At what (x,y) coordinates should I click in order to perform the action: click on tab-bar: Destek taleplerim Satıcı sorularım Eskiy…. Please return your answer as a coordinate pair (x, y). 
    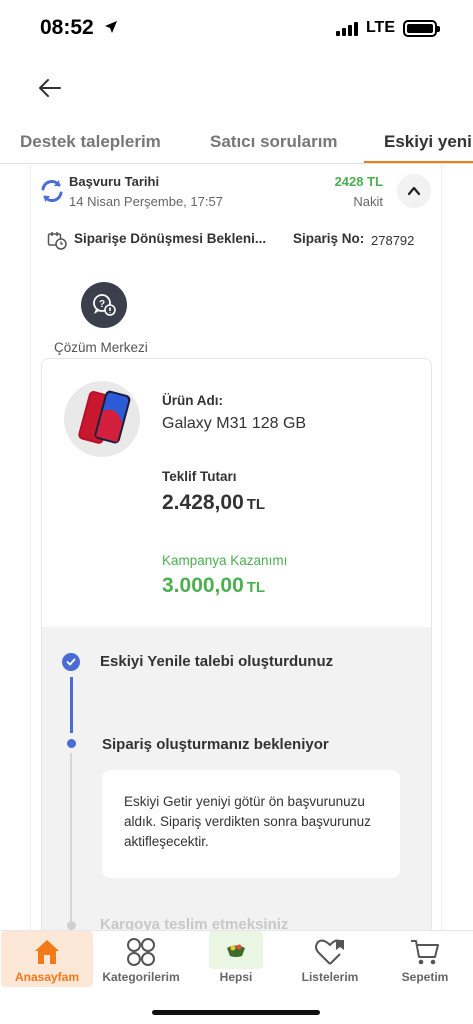
    Looking at the image, I should click on (236, 143).